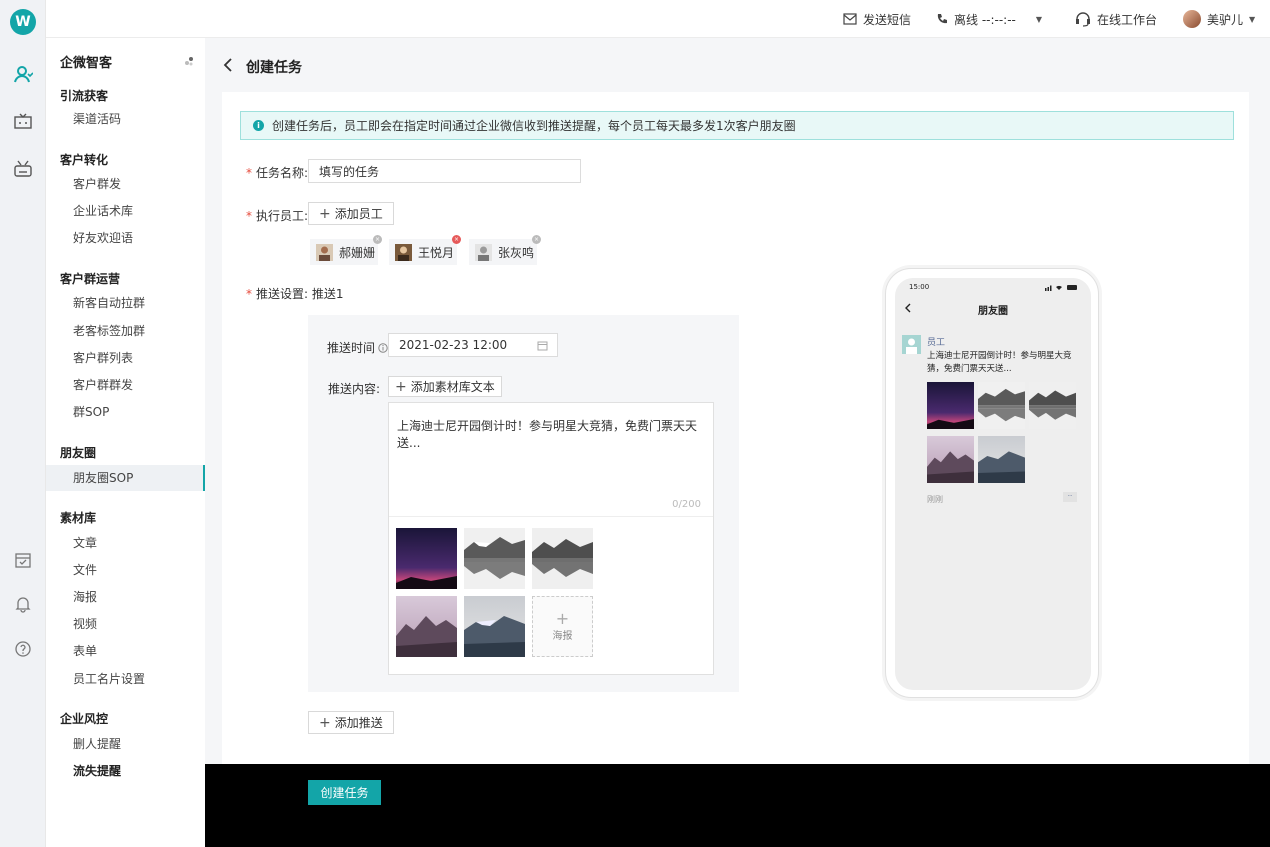 This screenshot has width=1270, height=847. I want to click on phone-nav-bar: 朋友圈, so click(993, 308).